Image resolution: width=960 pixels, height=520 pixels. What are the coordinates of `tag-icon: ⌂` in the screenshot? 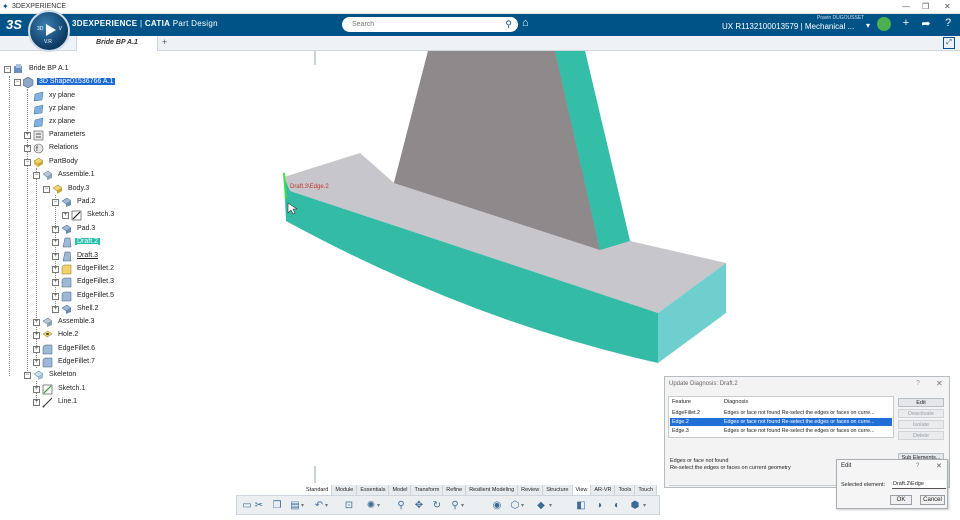 It's located at (525, 23).